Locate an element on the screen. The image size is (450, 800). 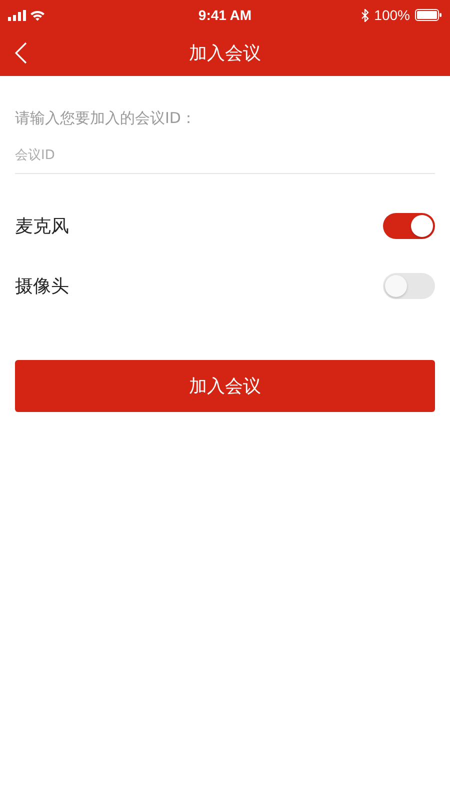
meeting-id-field: 会议ID is located at coordinates (225, 158).